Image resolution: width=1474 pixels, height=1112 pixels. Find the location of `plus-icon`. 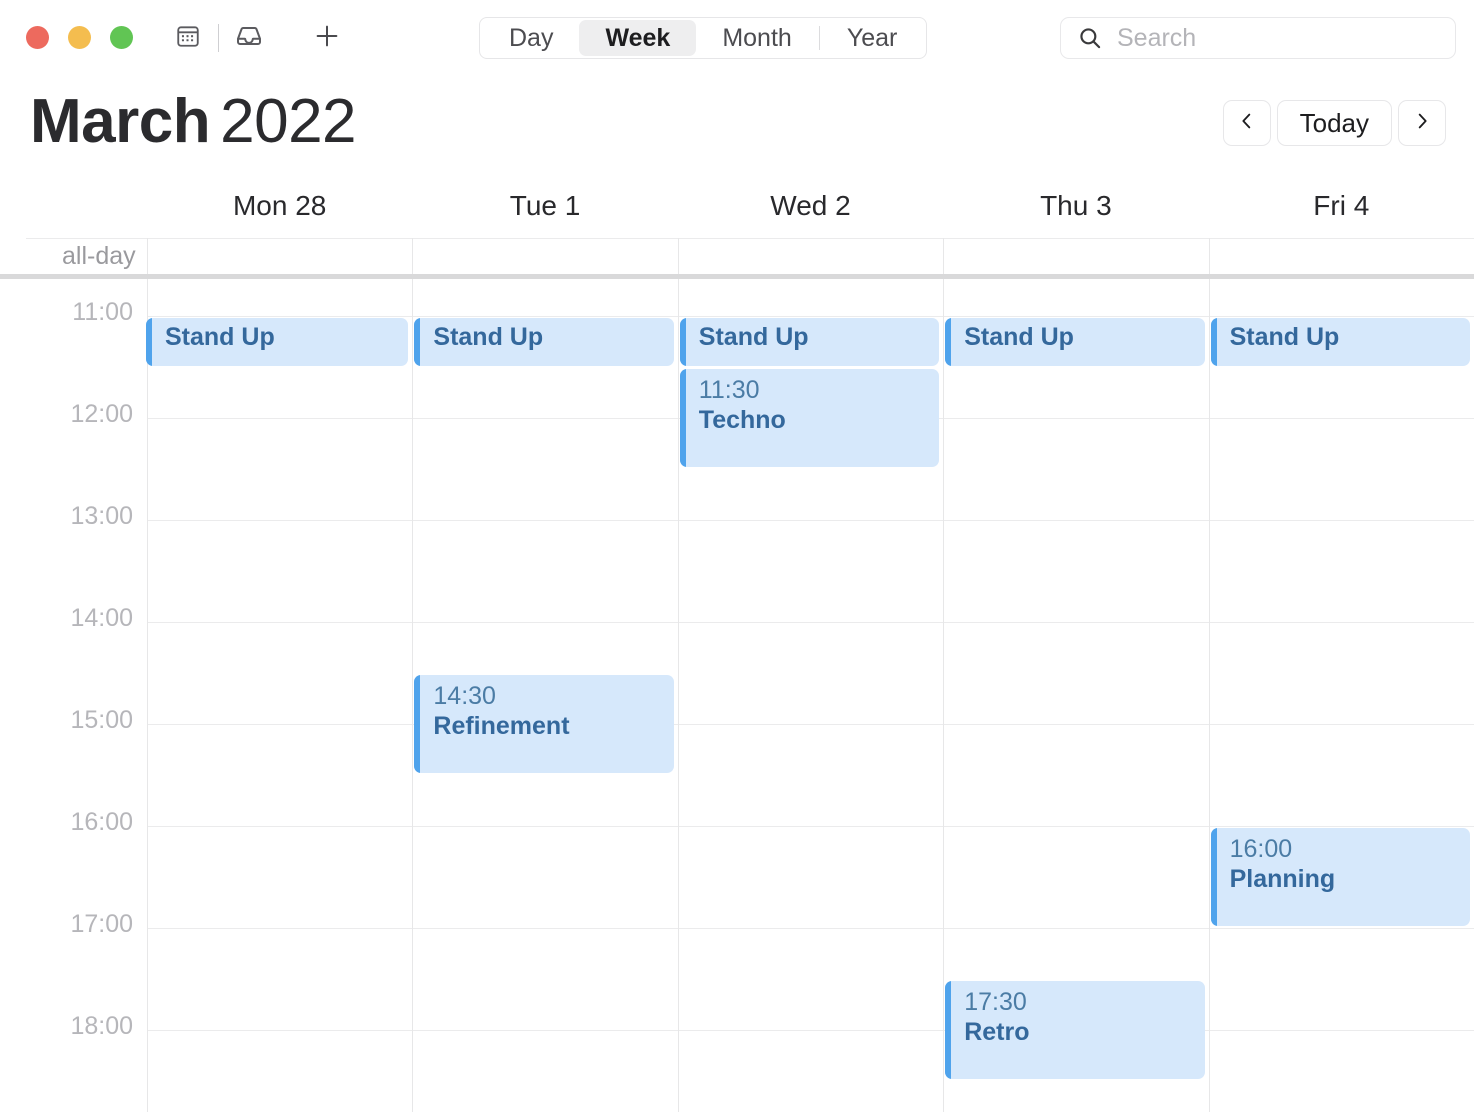

plus-icon is located at coordinates (327, 38).